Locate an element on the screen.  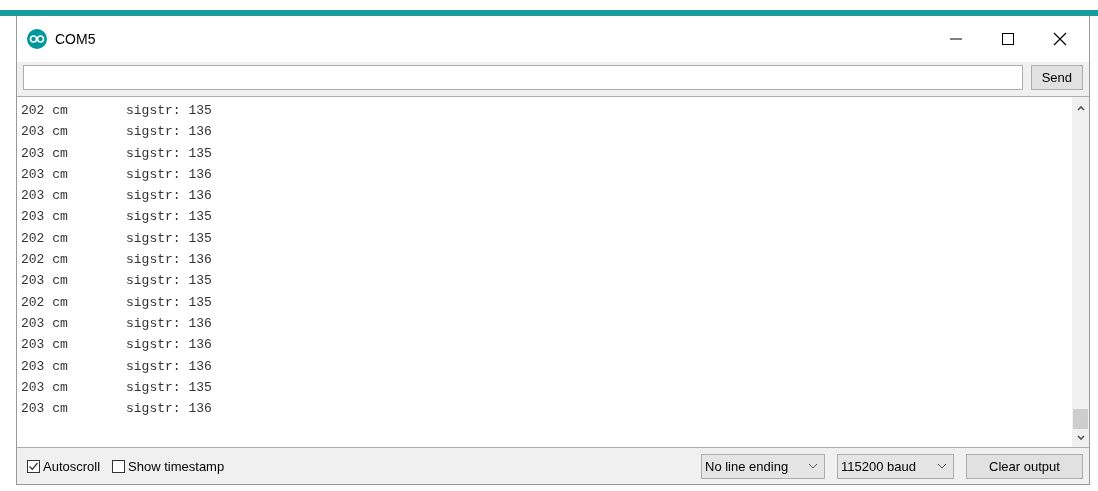
scroll-down-icon is located at coordinates (1080, 438).